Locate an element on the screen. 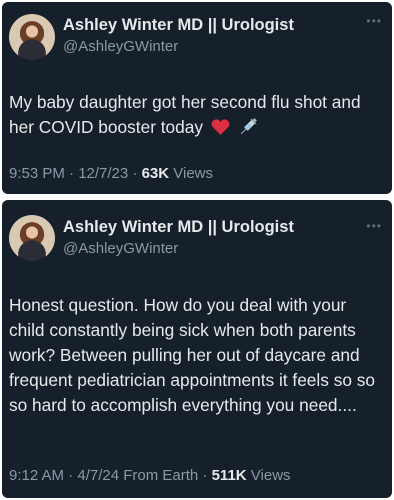  tweet-timestamp: 9:12 AM · 4/7/24 From Earth · is located at coordinates (110, 475).